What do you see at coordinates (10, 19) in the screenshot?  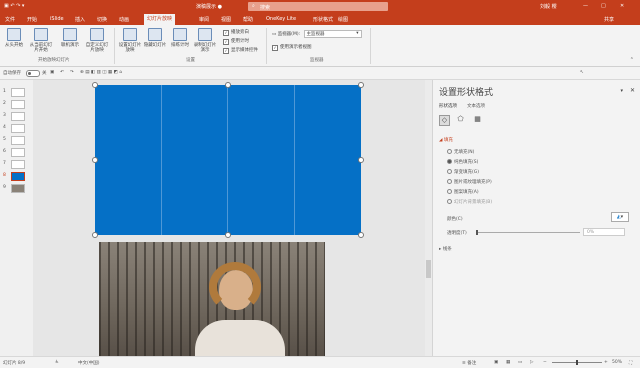 I see `menu-file: 文件` at bounding box center [10, 19].